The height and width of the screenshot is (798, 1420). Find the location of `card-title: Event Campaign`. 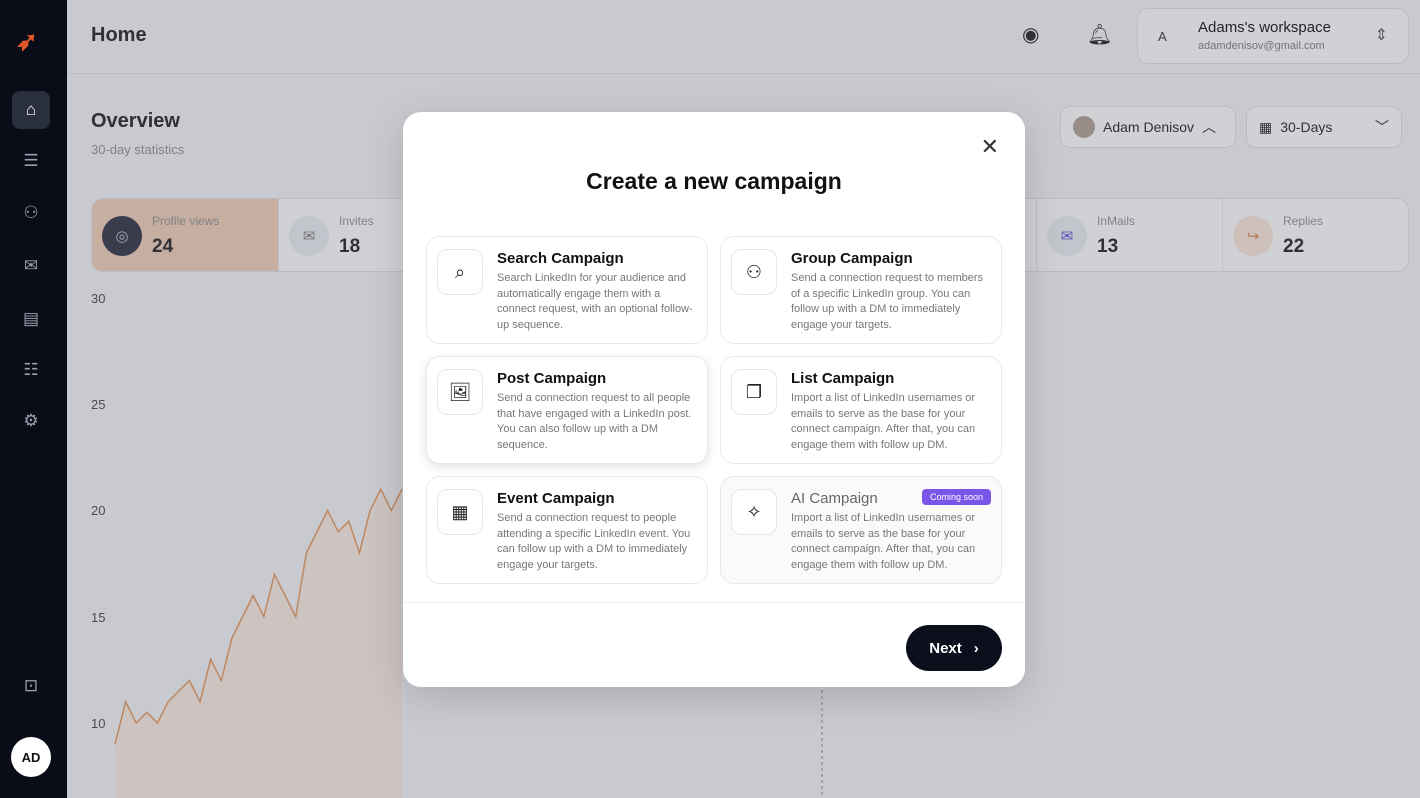

card-title: Event Campaign is located at coordinates (556, 498).